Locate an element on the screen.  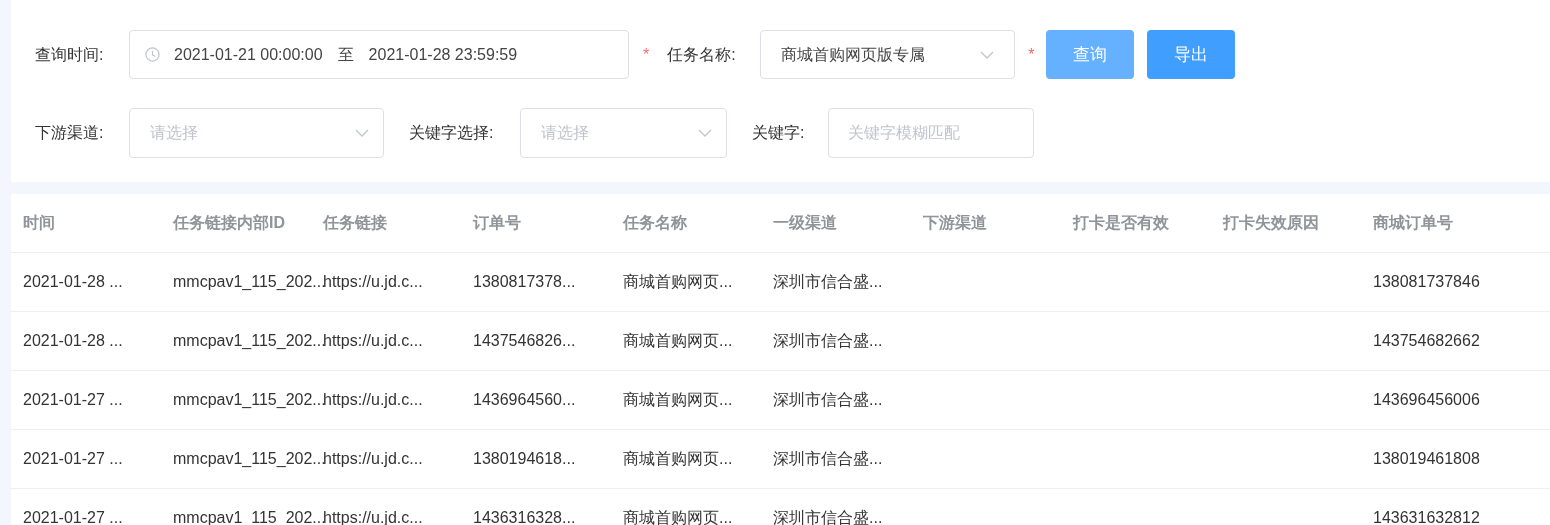
table-cell: 138019461808 is located at coordinates (1426, 458).